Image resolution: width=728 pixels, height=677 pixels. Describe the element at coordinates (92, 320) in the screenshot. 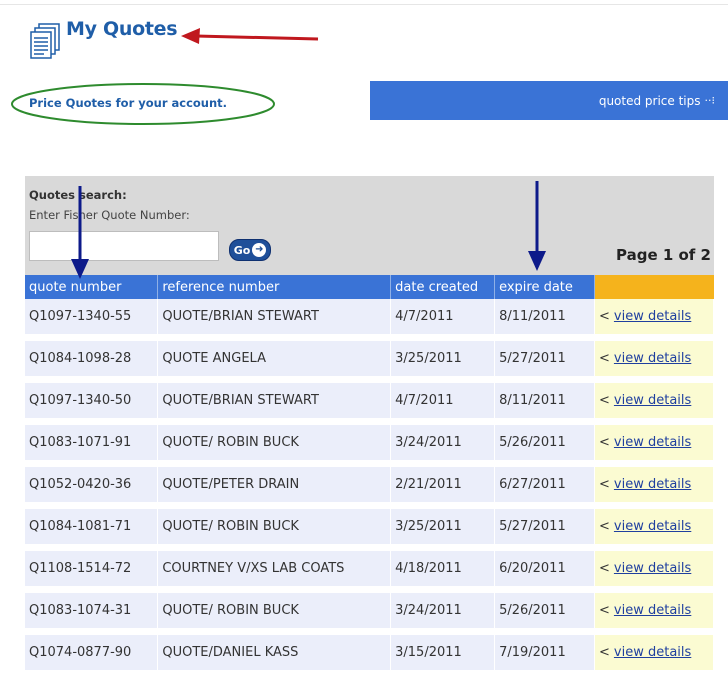

I see `cell-quote-number: Q1097-1340-55` at that location.